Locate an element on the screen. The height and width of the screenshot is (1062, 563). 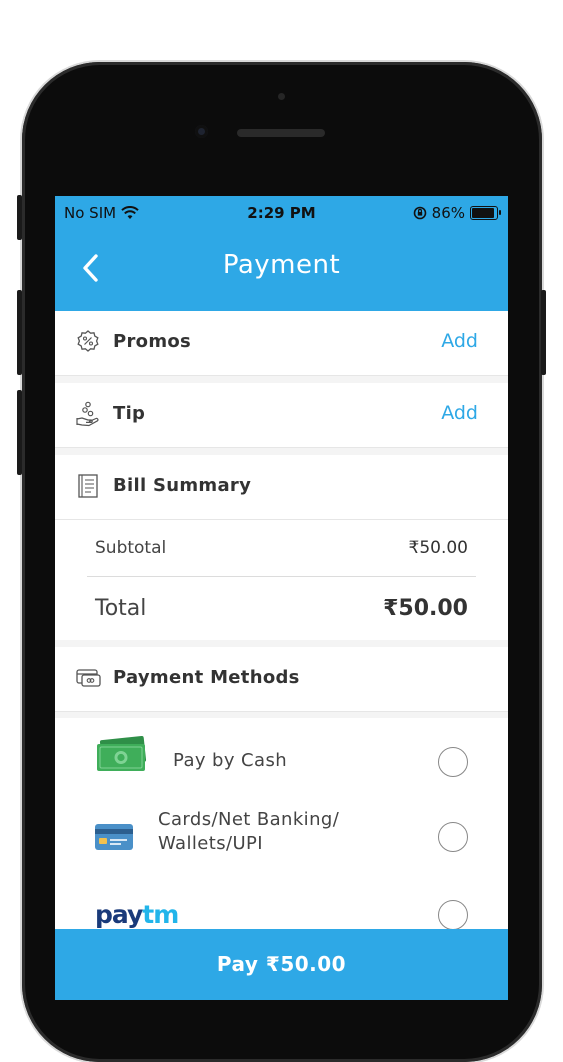
pay-by-cash-radio is located at coordinates (453, 762).